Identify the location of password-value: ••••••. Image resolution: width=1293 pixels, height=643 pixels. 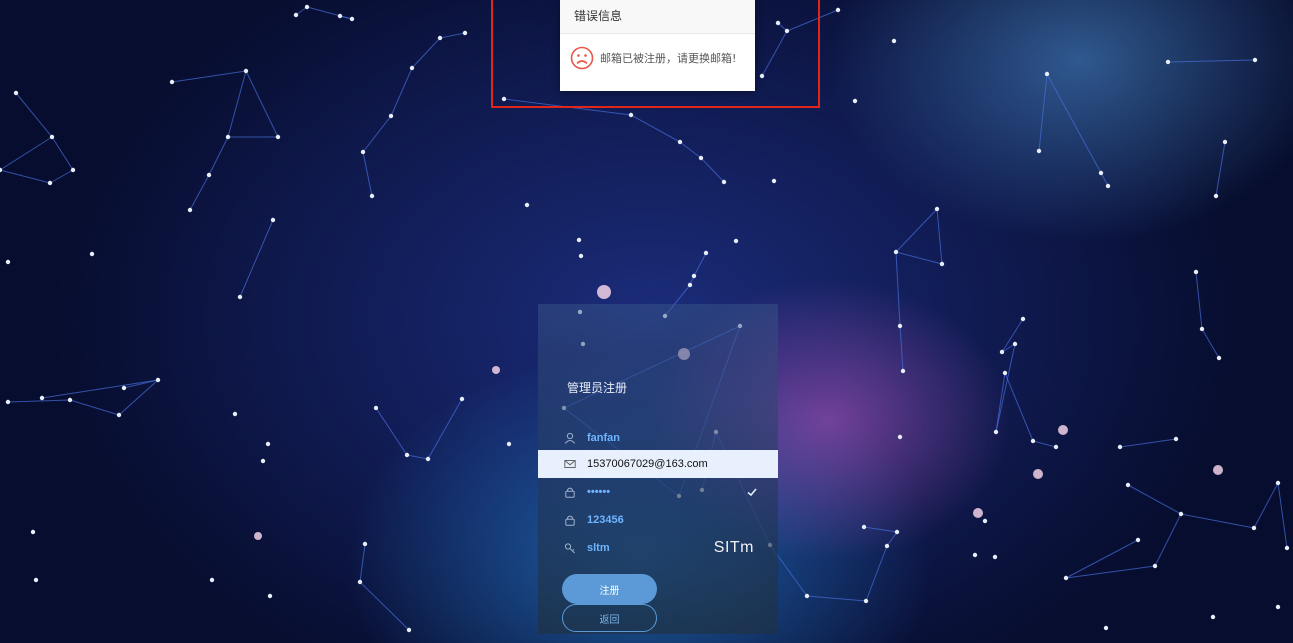
(599, 492).